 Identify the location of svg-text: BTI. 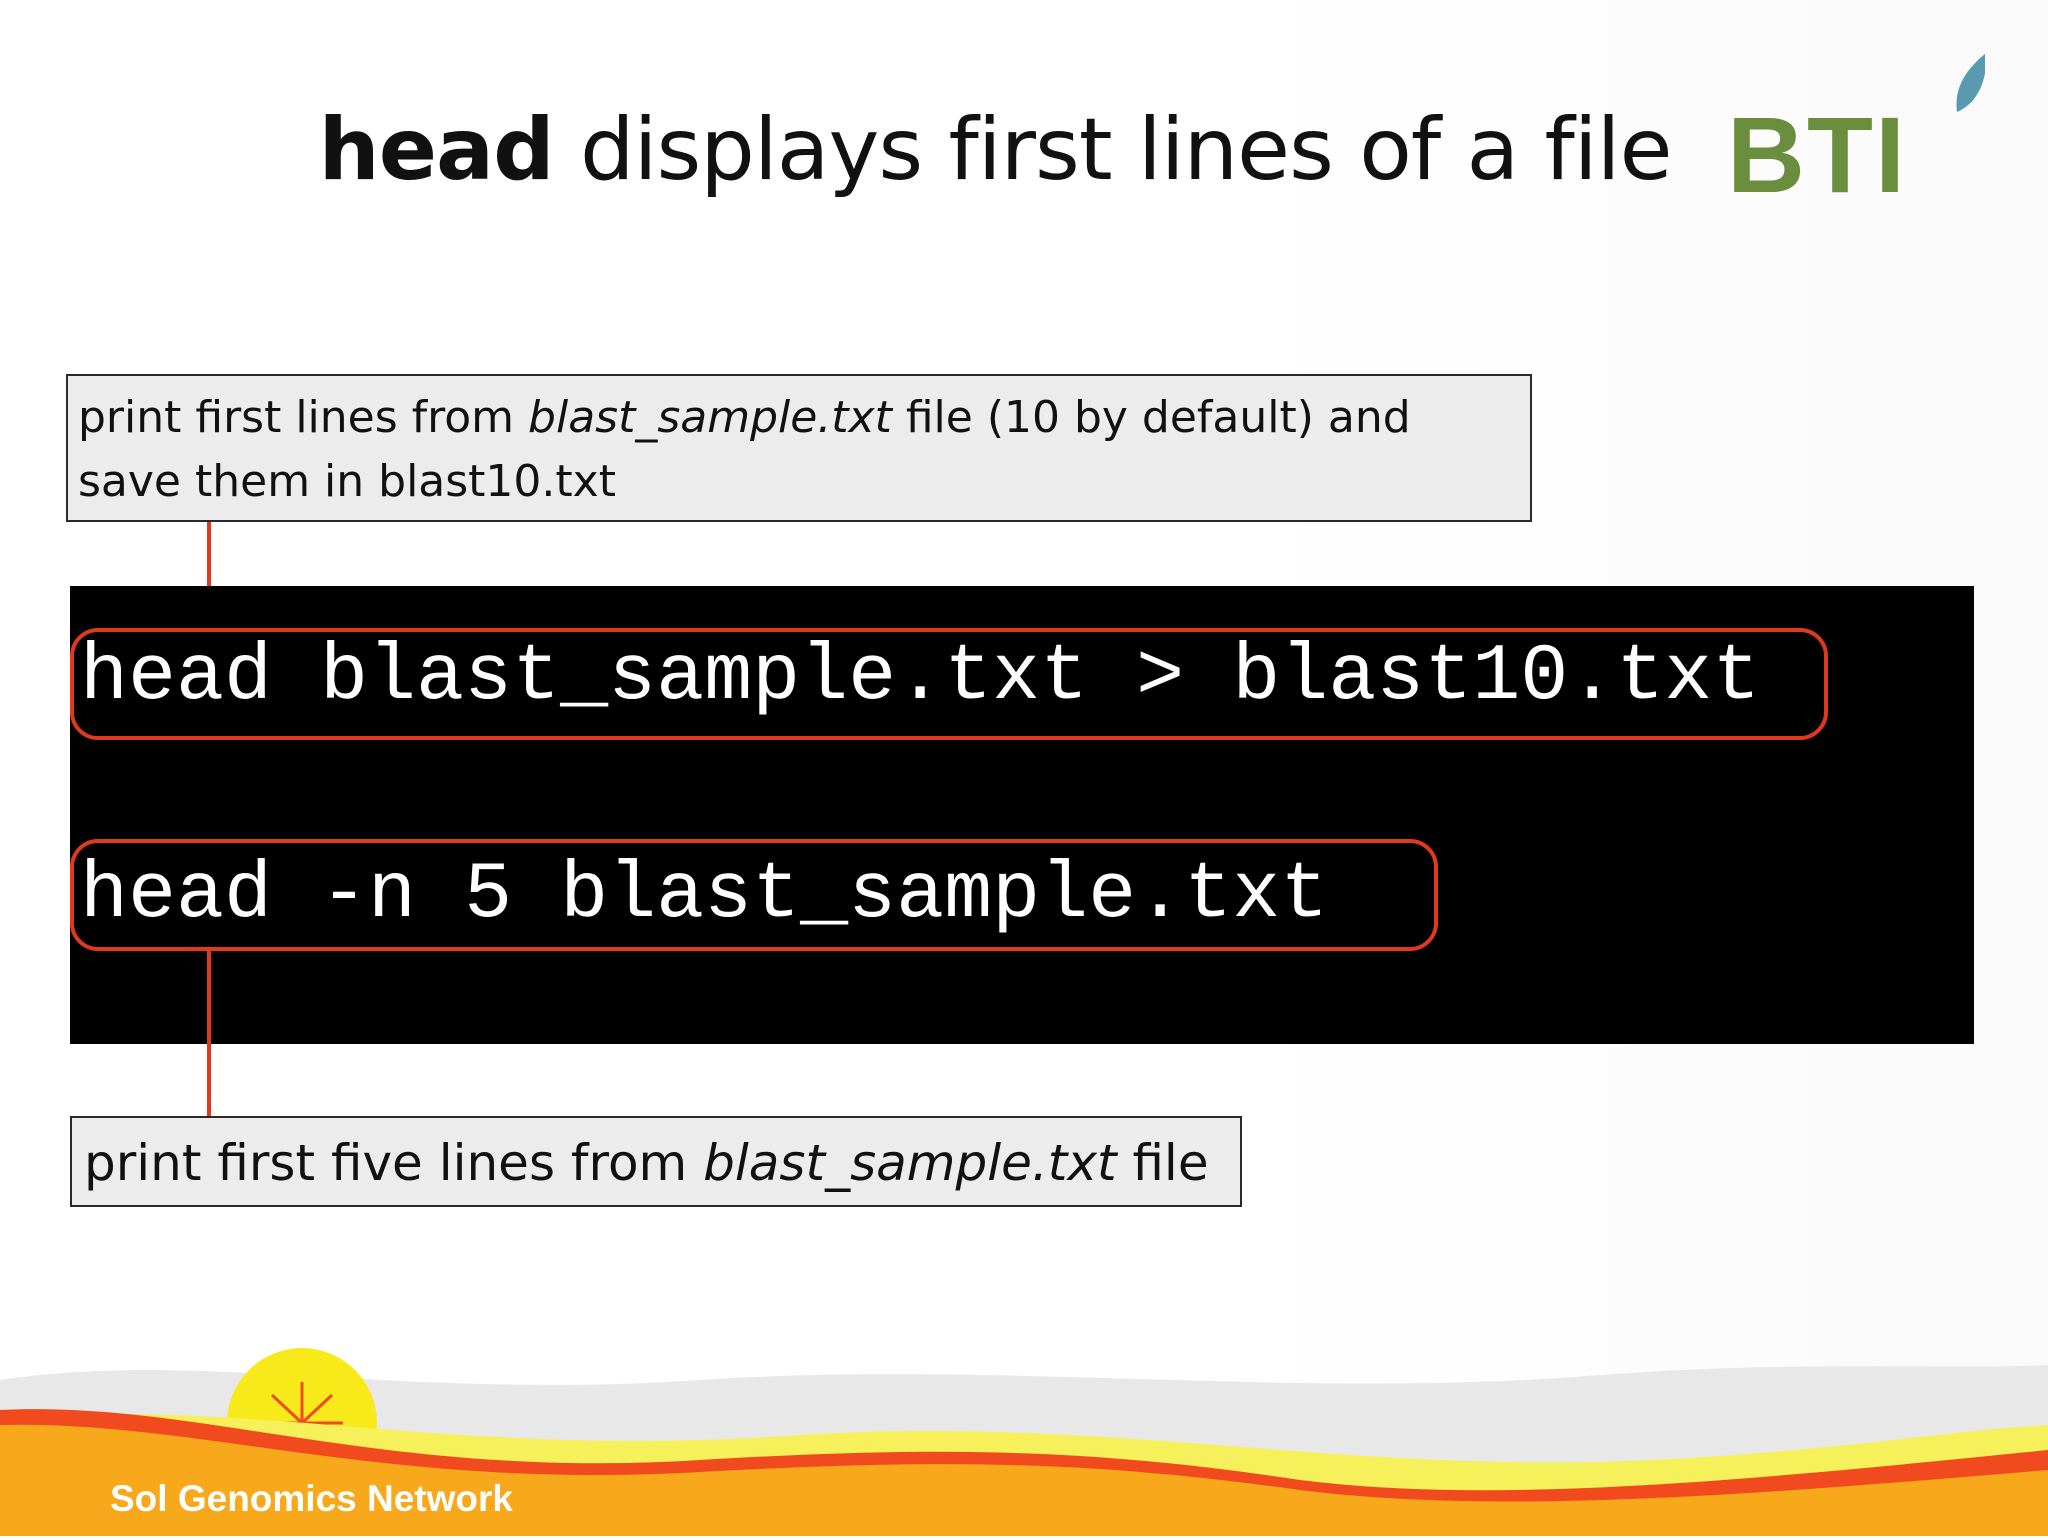
(1817, 148).